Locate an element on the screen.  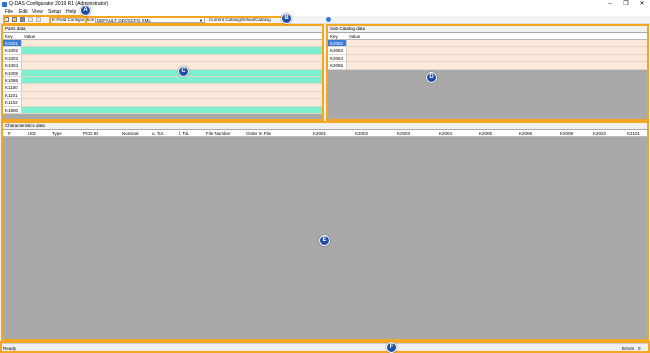
config-select: DEFAULT QDVSCFG XML ▼ is located at coordinates (150, 20).